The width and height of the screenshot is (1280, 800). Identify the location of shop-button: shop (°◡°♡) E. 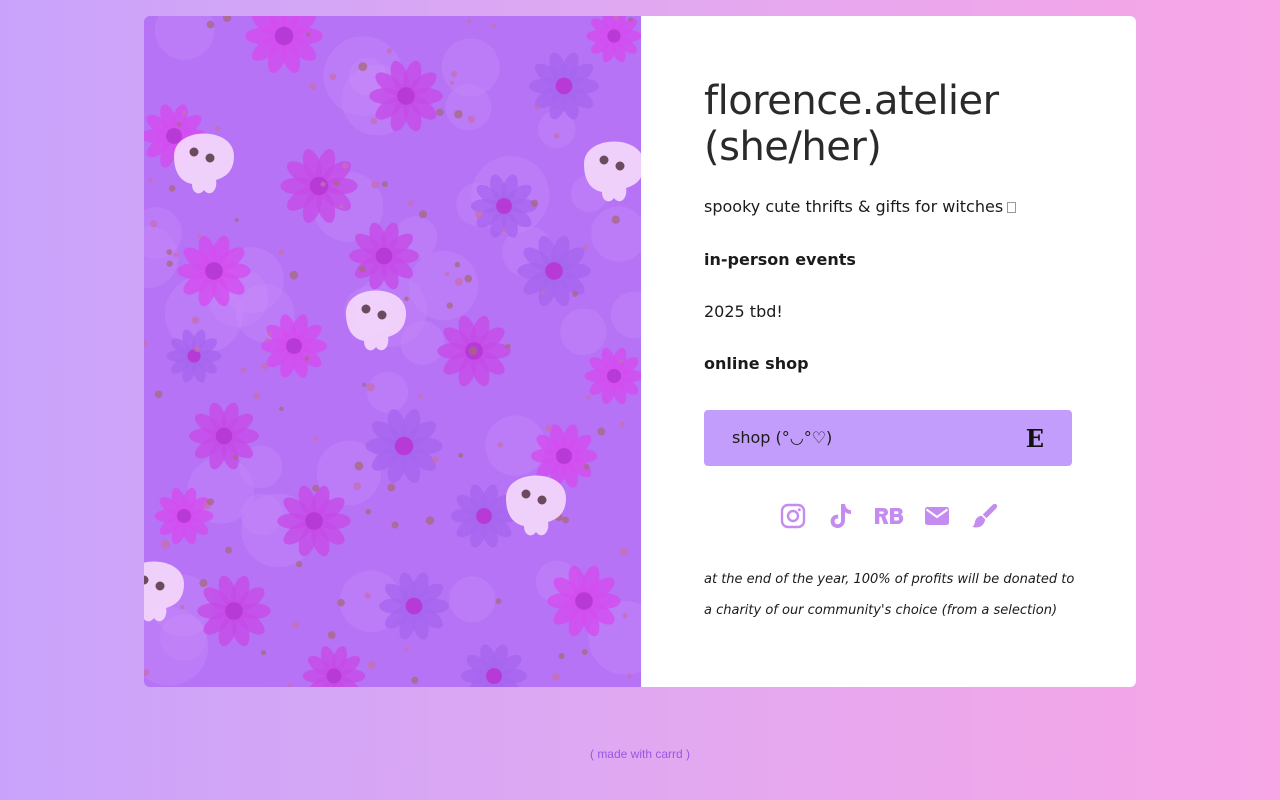
(888, 438).